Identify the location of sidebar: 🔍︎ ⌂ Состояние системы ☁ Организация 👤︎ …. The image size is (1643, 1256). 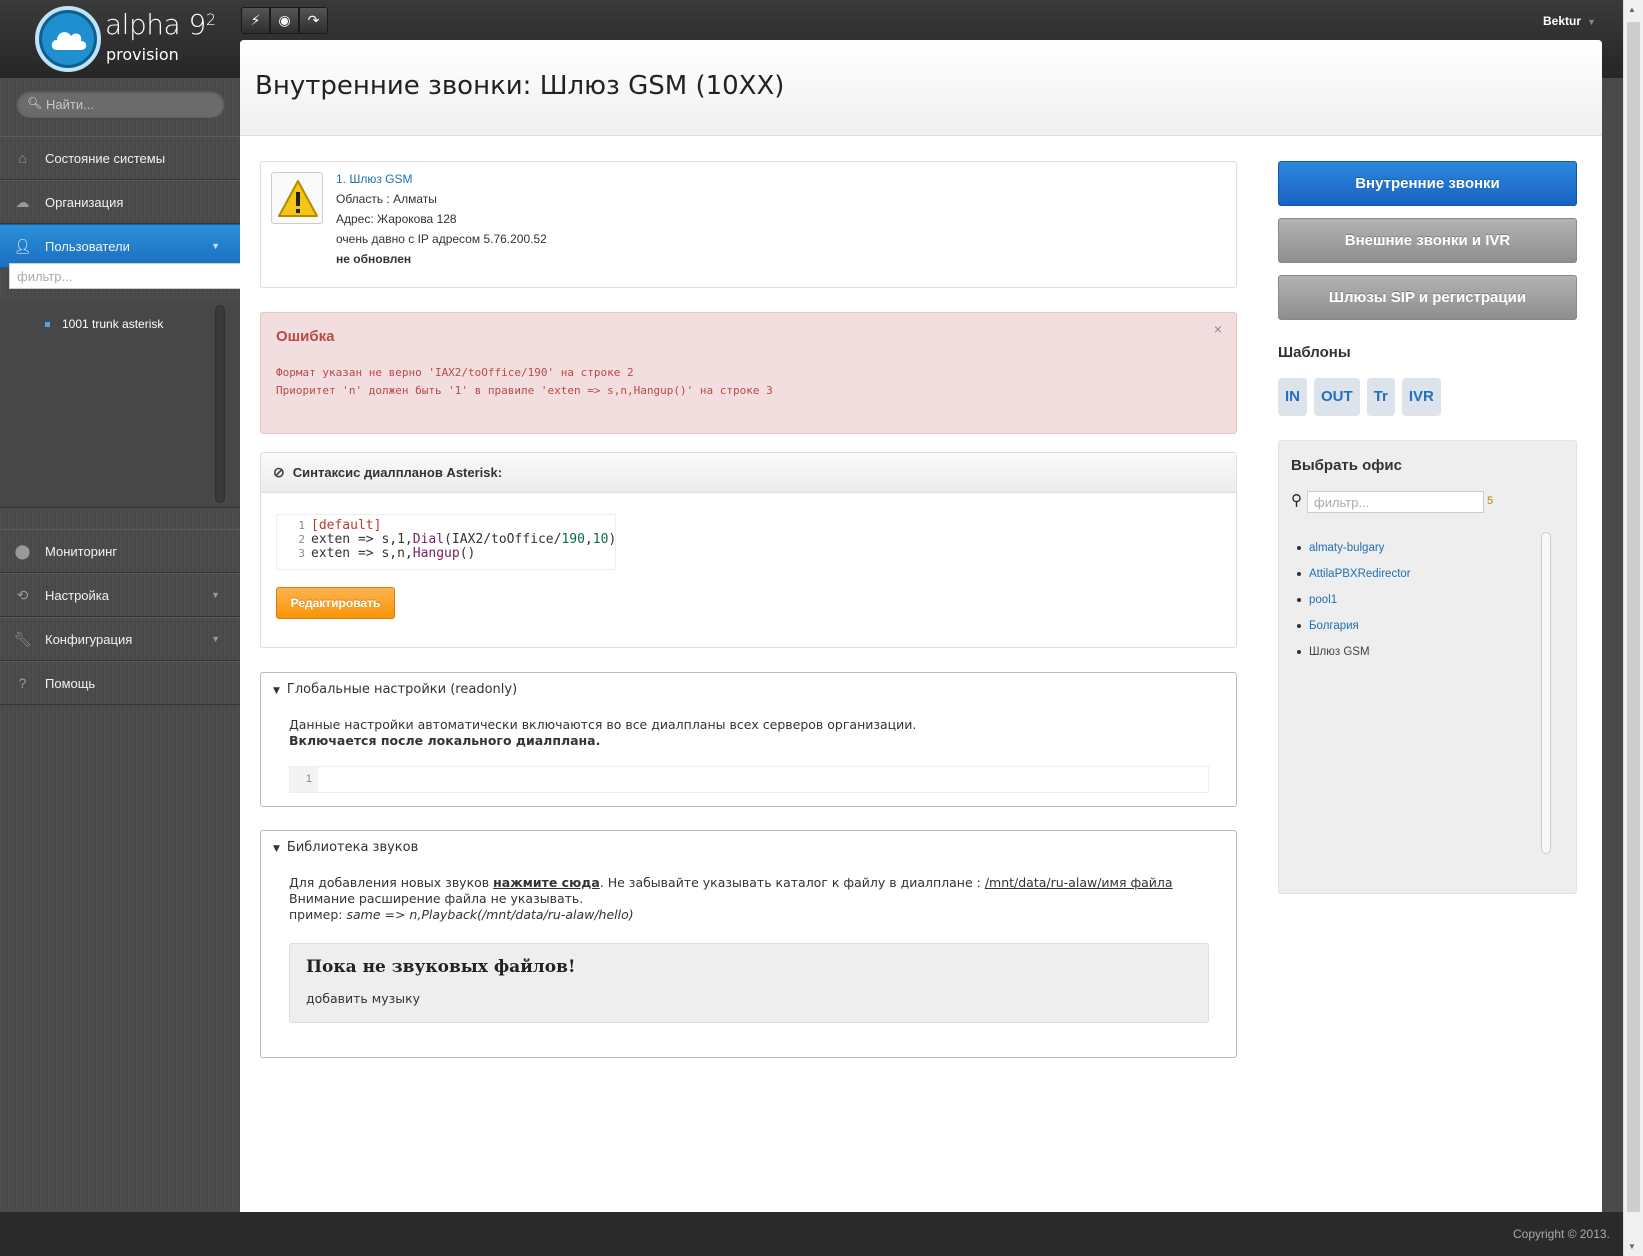
(121, 645).